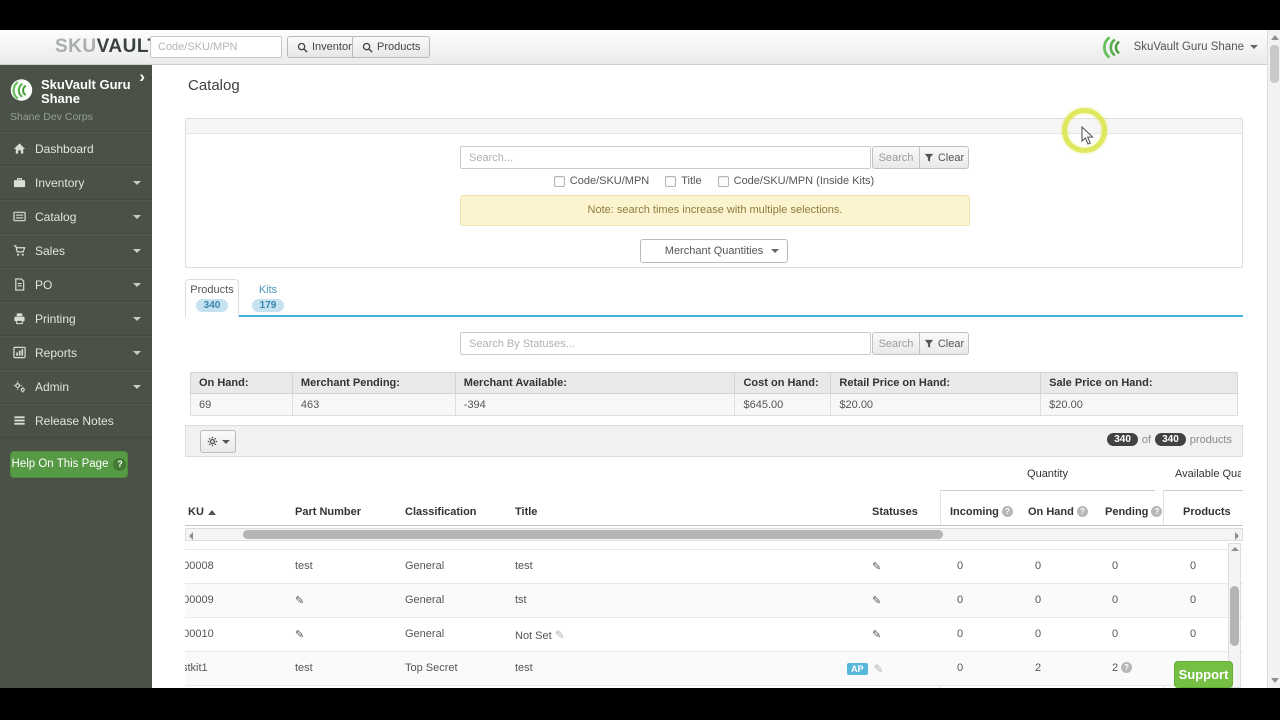  I want to click on scroll-left-arrow-icon, so click(191, 536).